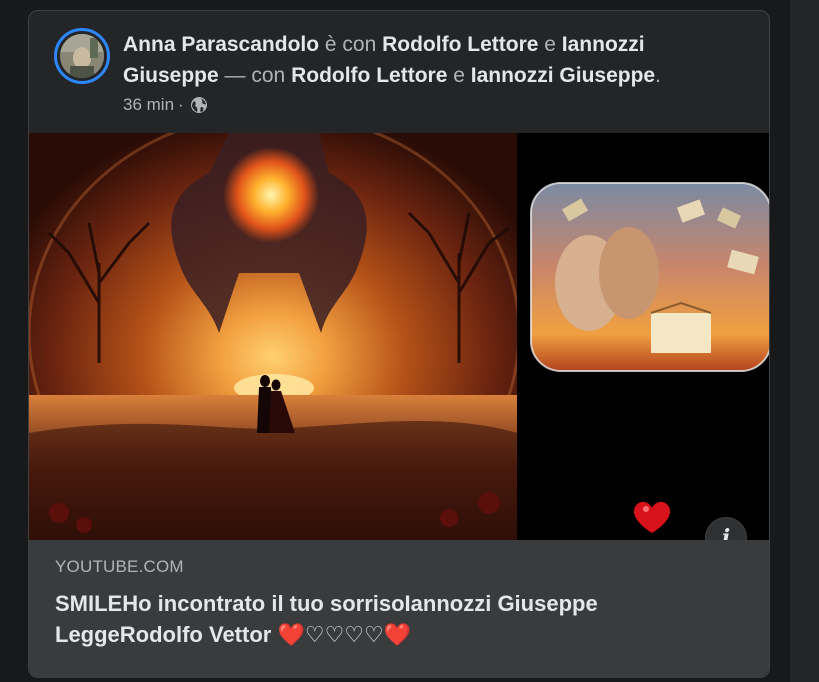  I want to click on author-name-link: Anna Parascandolo, so click(221, 44).